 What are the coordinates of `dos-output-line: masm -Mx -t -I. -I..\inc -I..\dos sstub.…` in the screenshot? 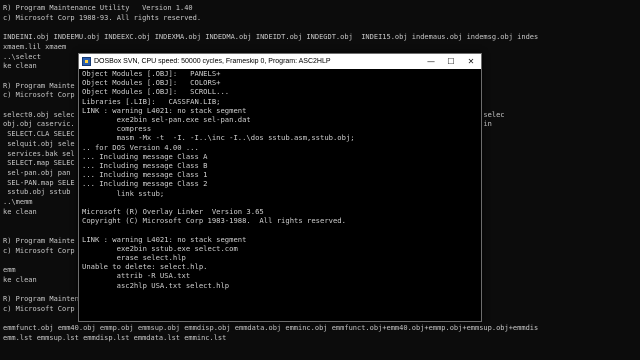 It's located at (218, 138).